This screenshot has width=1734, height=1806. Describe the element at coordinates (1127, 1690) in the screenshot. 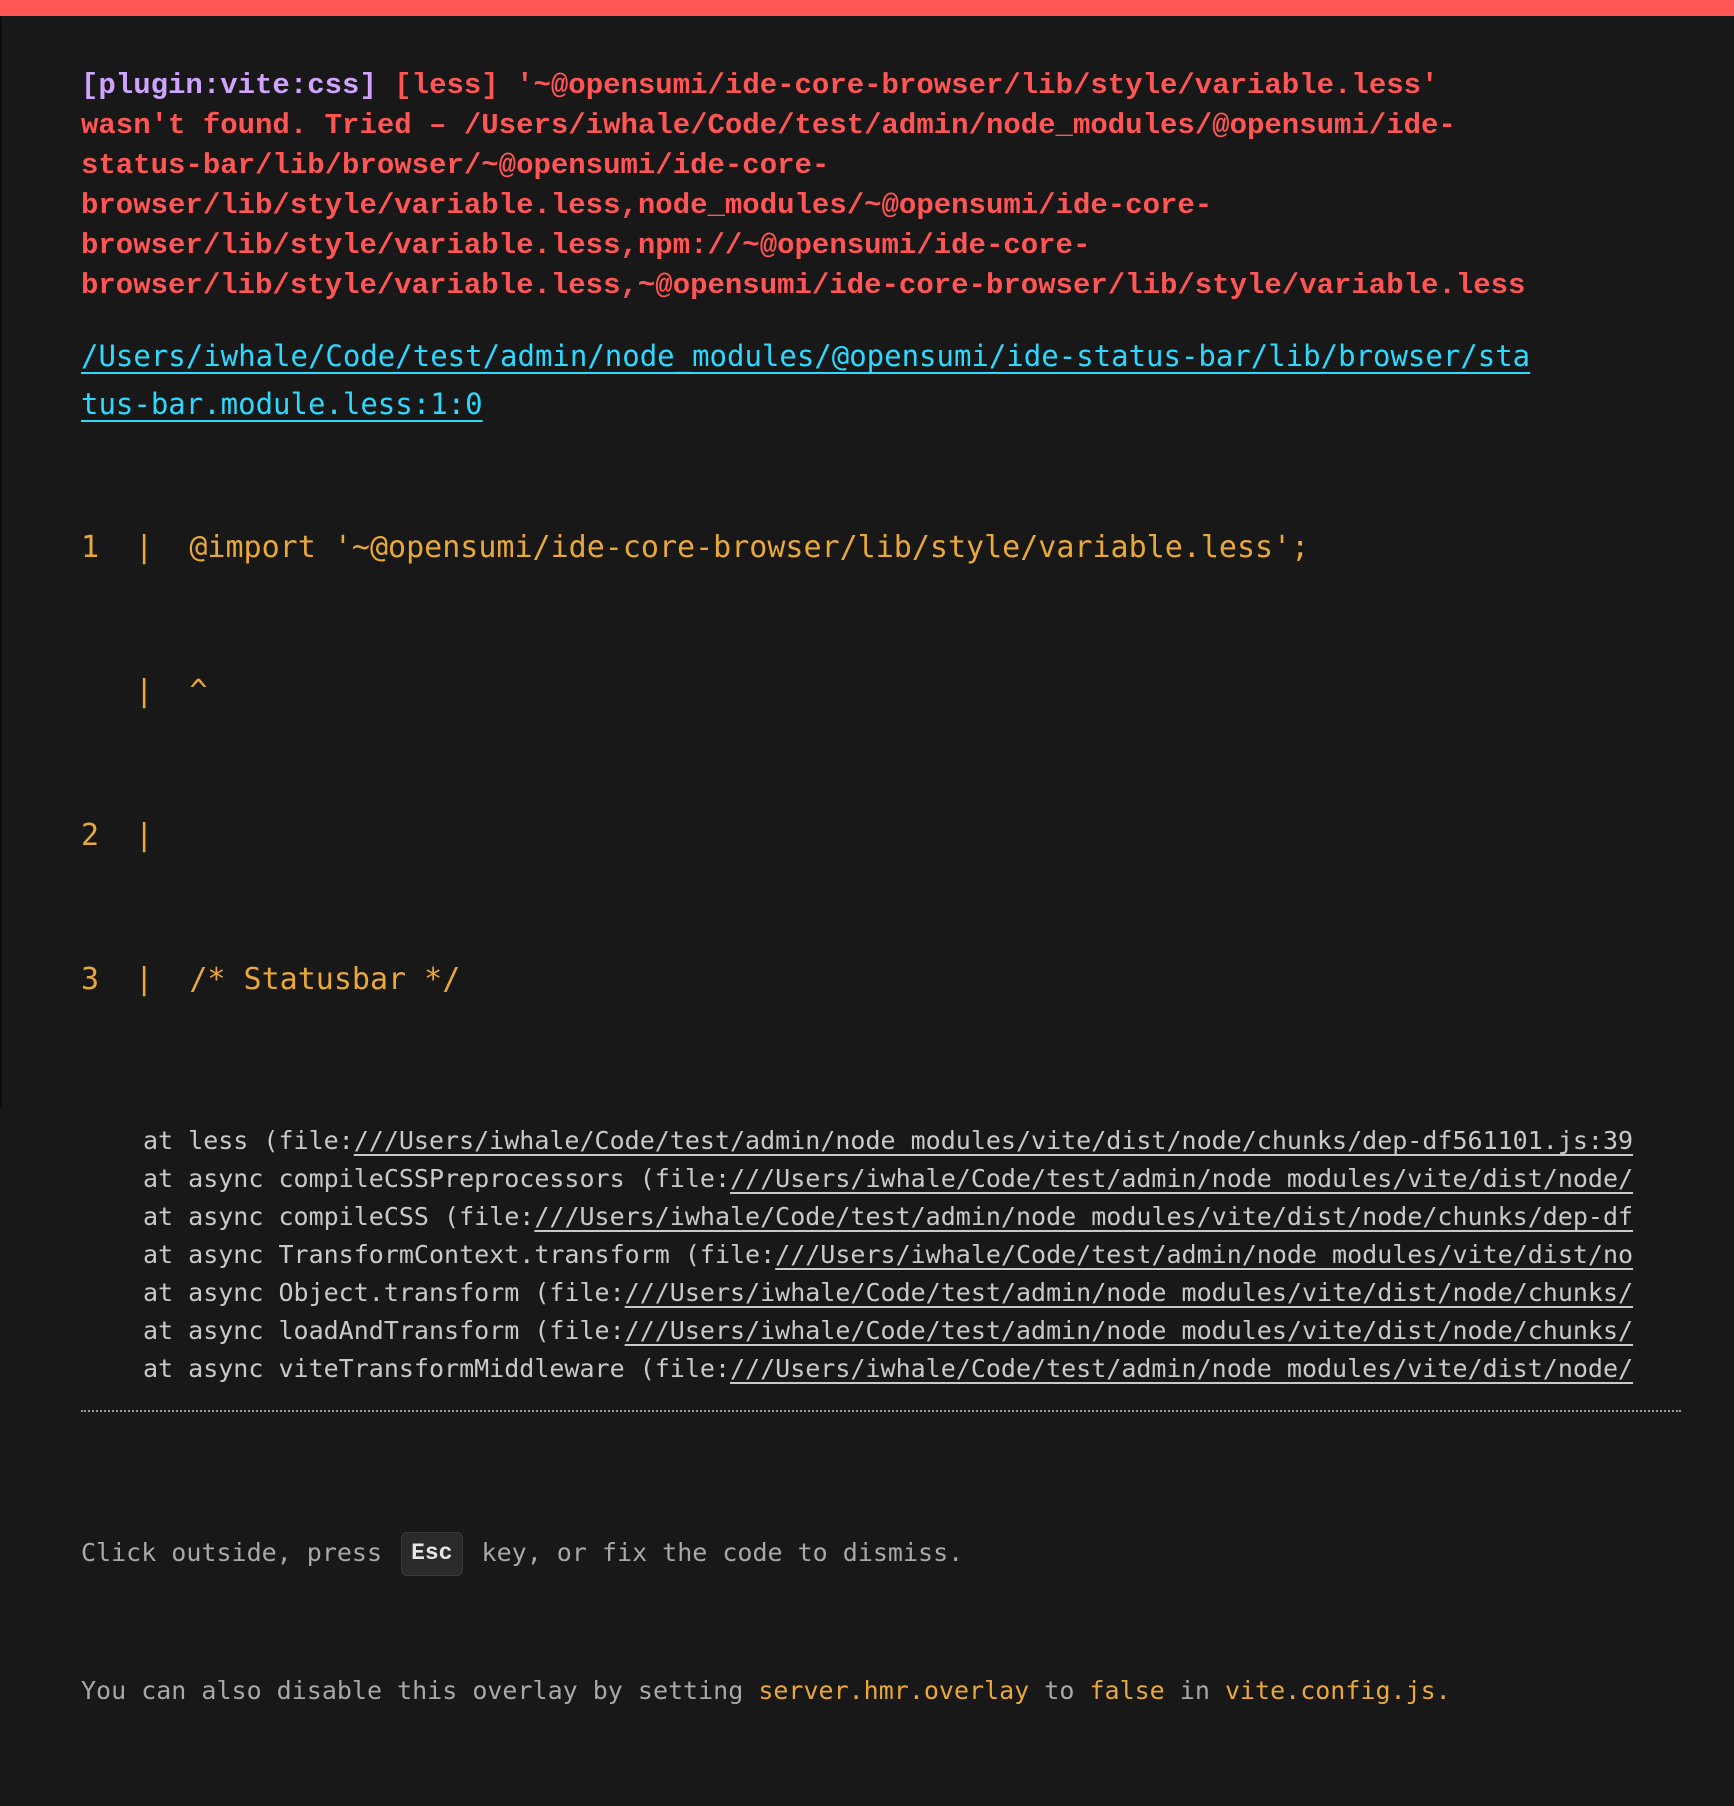

I see `value-code: false` at that location.